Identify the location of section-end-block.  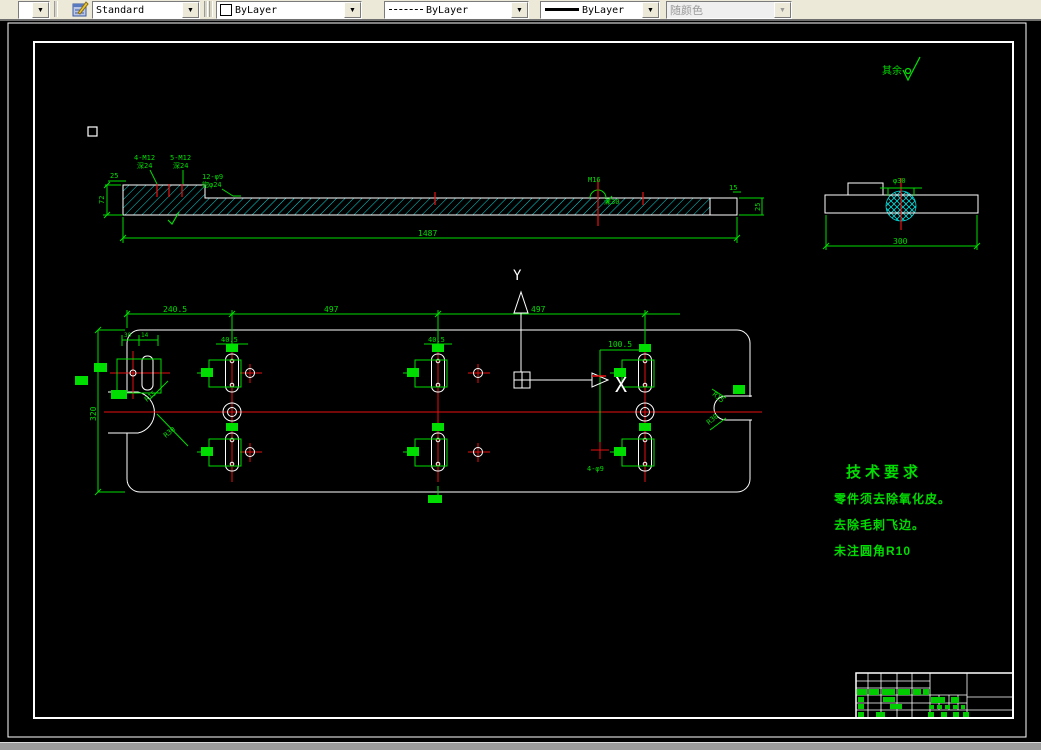
(723, 206).